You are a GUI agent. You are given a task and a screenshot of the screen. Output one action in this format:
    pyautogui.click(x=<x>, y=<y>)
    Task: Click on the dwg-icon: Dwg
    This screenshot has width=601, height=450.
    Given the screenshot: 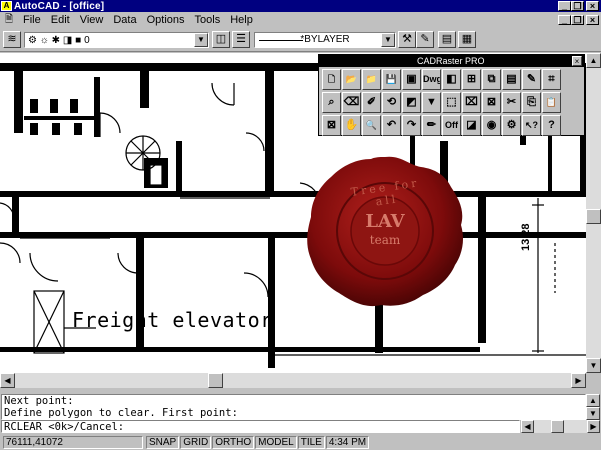 What is the action you would take?
    pyautogui.click(x=431, y=79)
    